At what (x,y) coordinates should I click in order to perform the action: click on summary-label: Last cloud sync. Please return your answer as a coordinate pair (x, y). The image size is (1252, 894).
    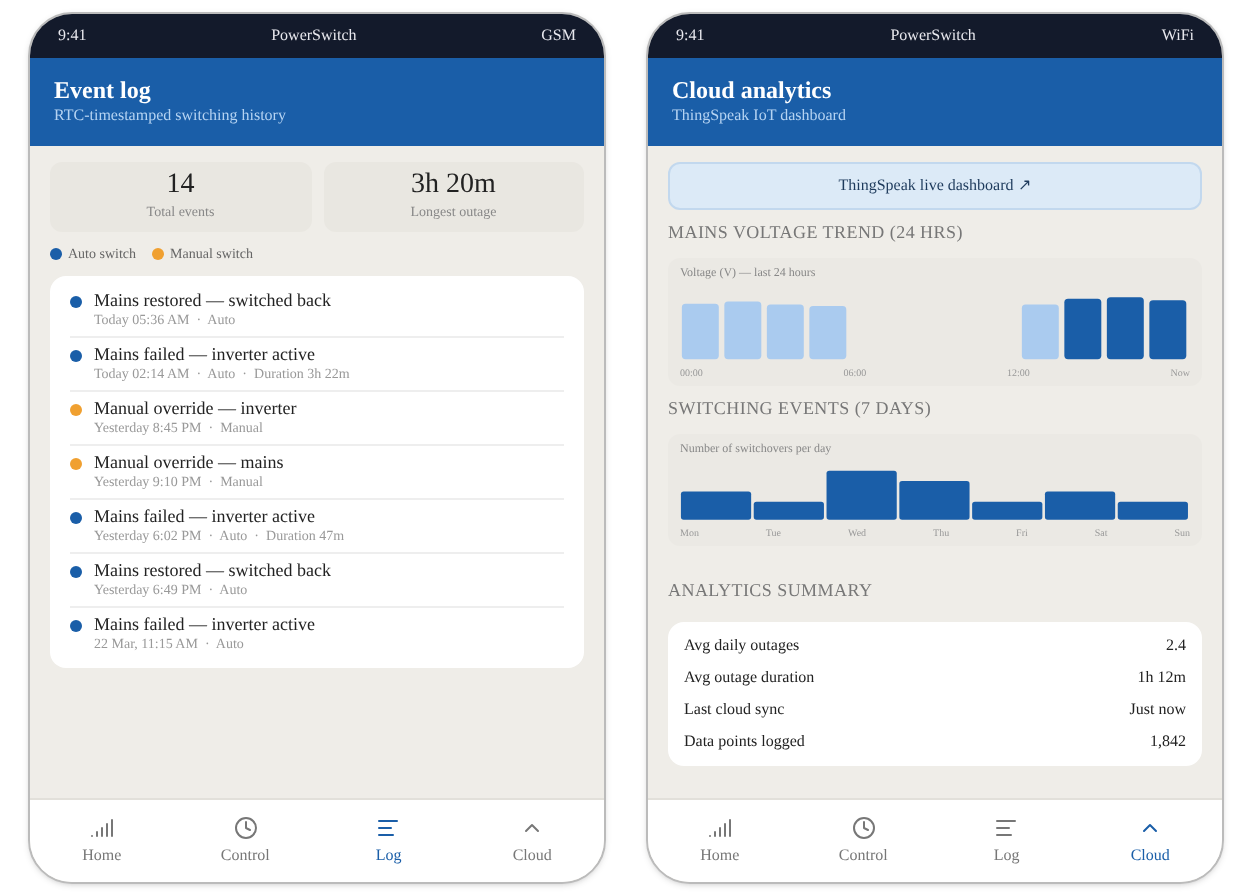
    Looking at the image, I should click on (734, 710).